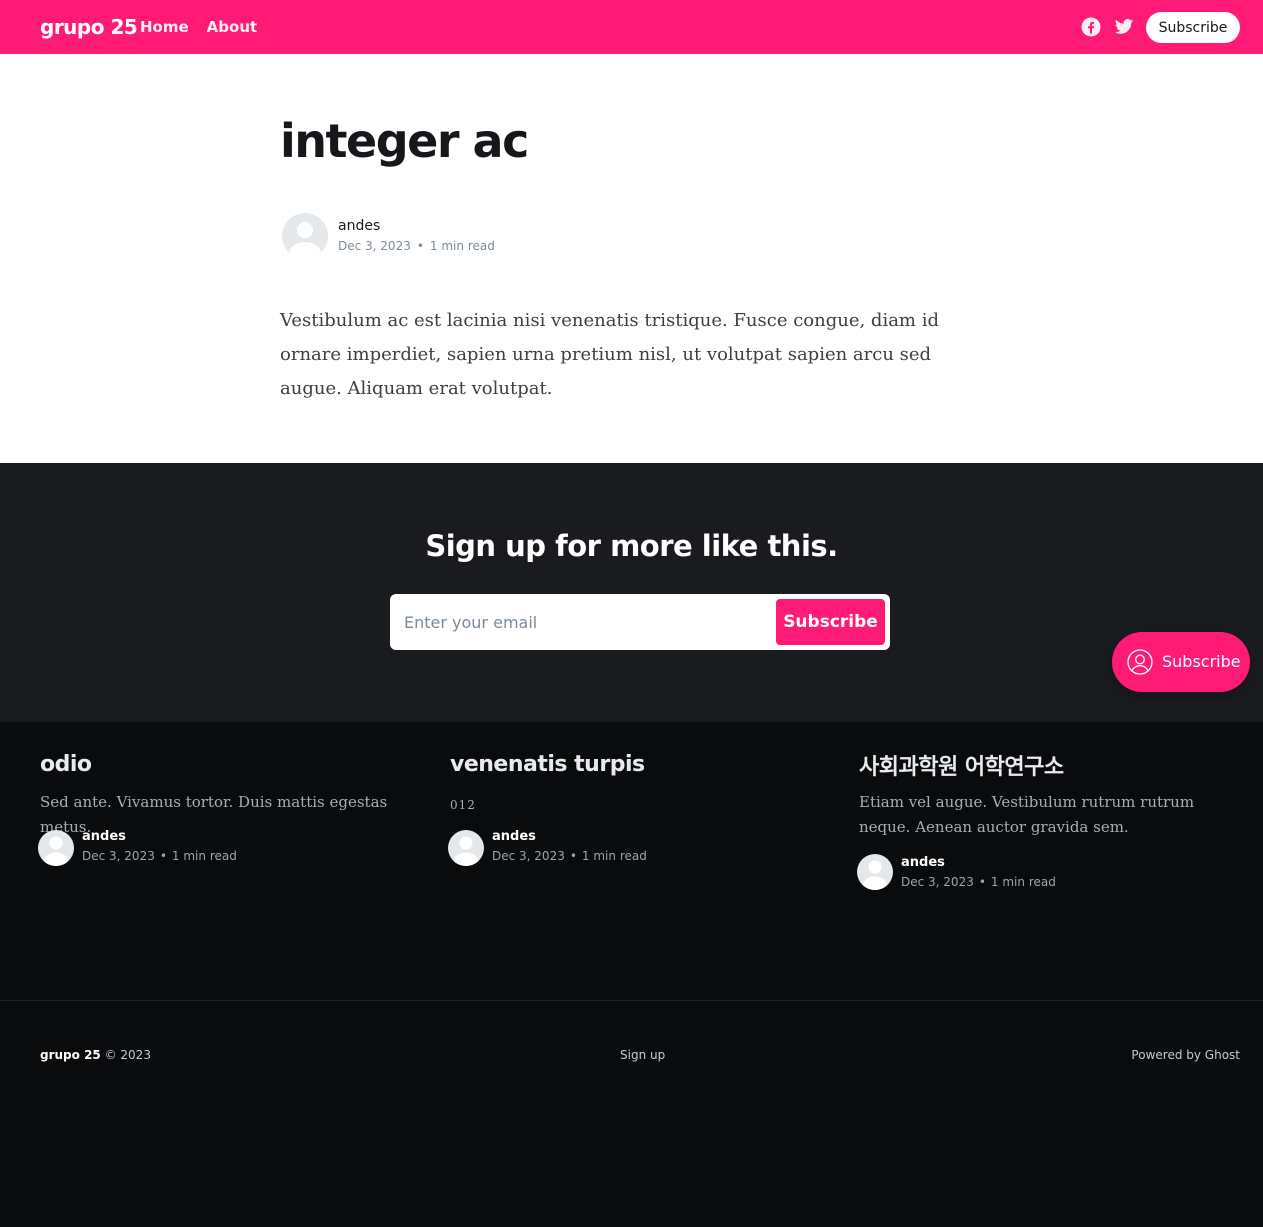 The height and width of the screenshot is (1227, 1263). What do you see at coordinates (1193, 27) in the screenshot?
I see `header-subscribe-button: Subscribe` at bounding box center [1193, 27].